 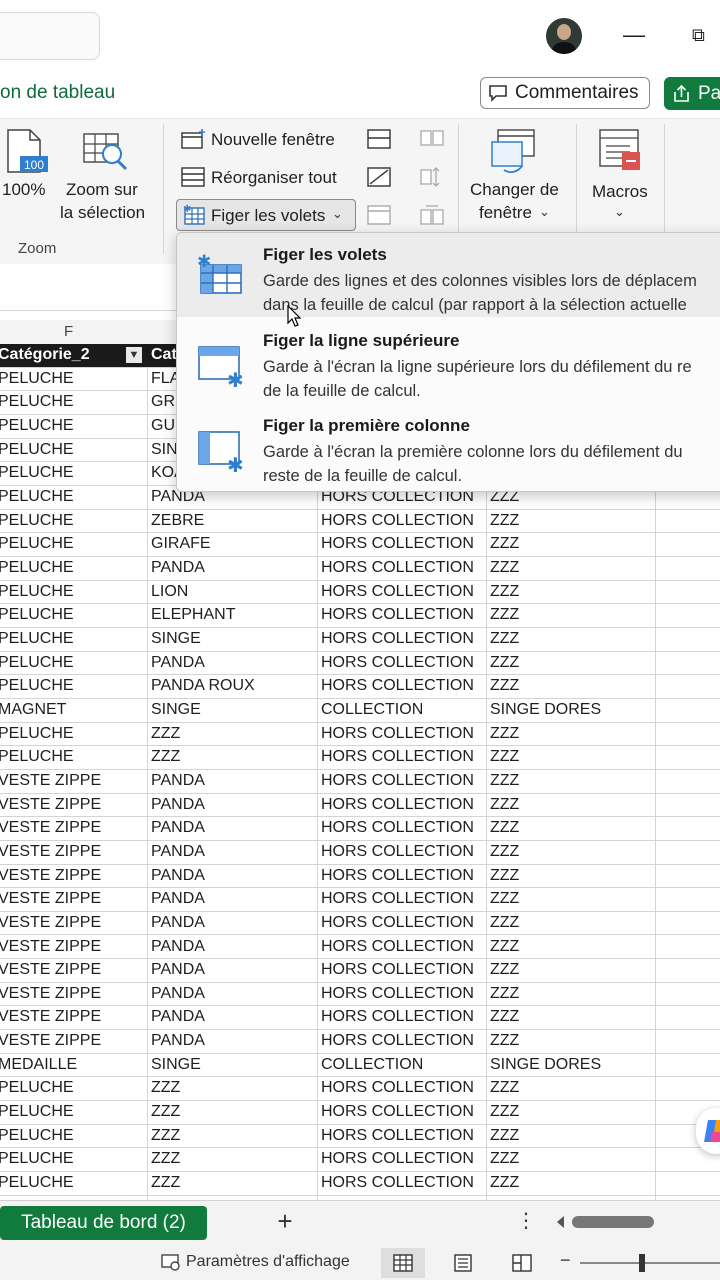 What do you see at coordinates (564, 36) in the screenshot?
I see `avatar` at bounding box center [564, 36].